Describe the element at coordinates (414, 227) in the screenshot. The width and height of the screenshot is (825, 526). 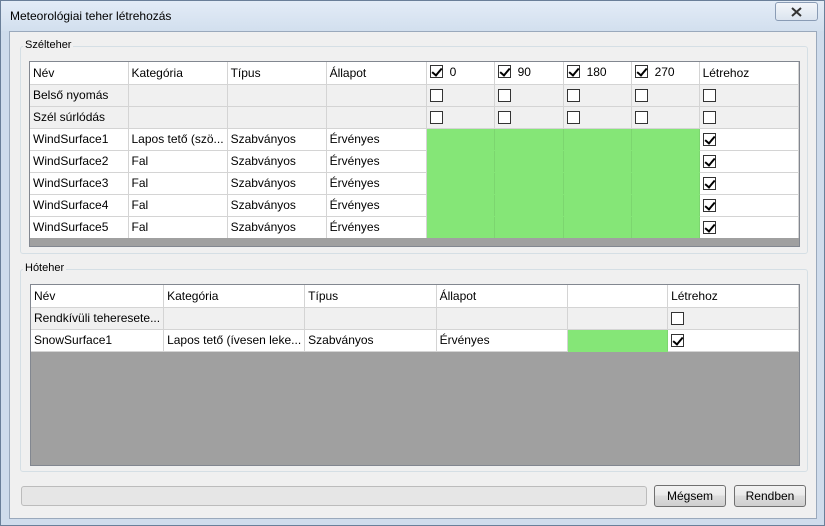
I see `table-row: WindSurface5 Fal Szabványos Érvényes` at that location.